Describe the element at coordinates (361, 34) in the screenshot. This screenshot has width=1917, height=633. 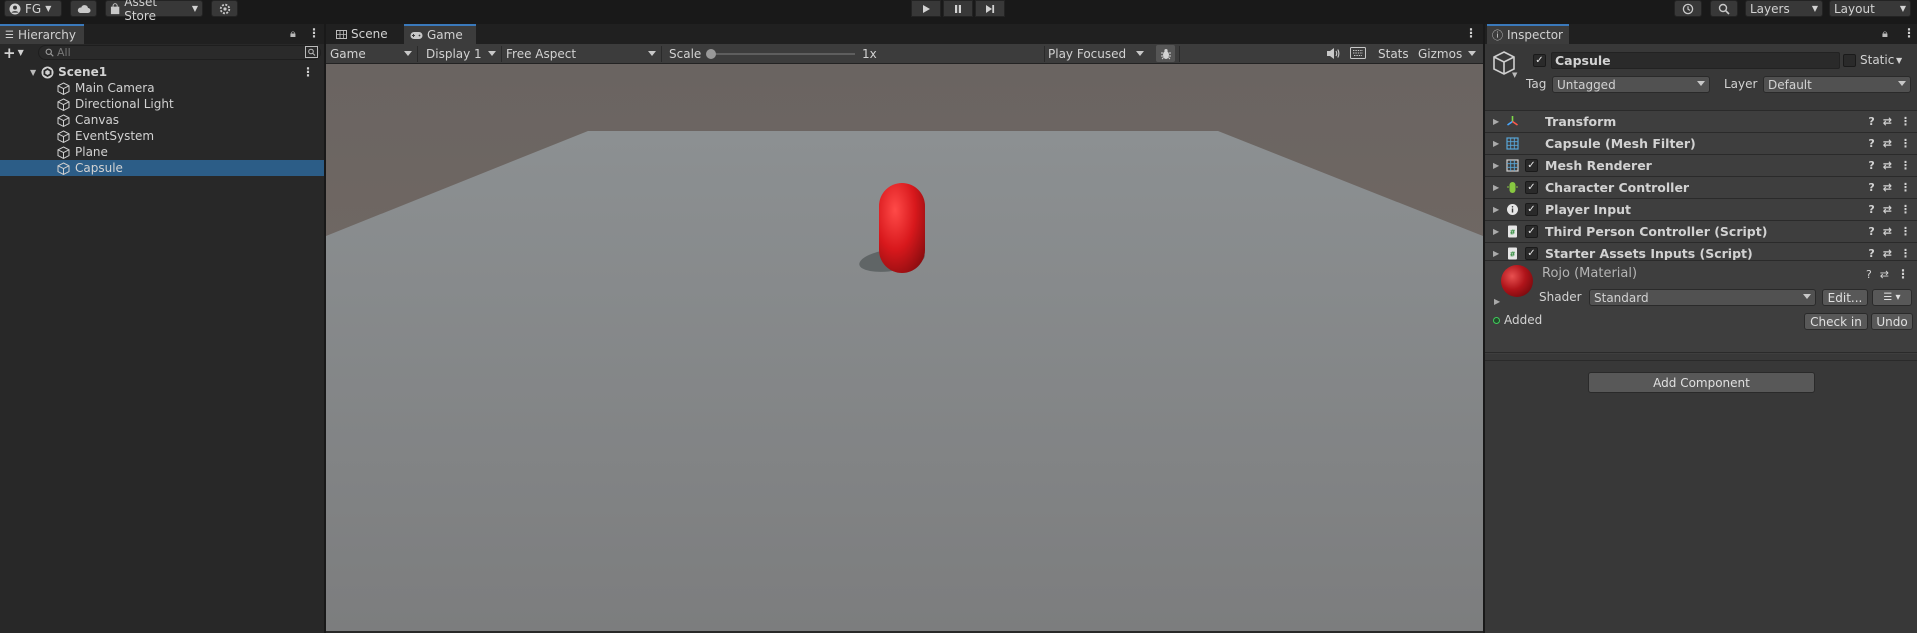
I see `tab-scene: Scene` at that location.